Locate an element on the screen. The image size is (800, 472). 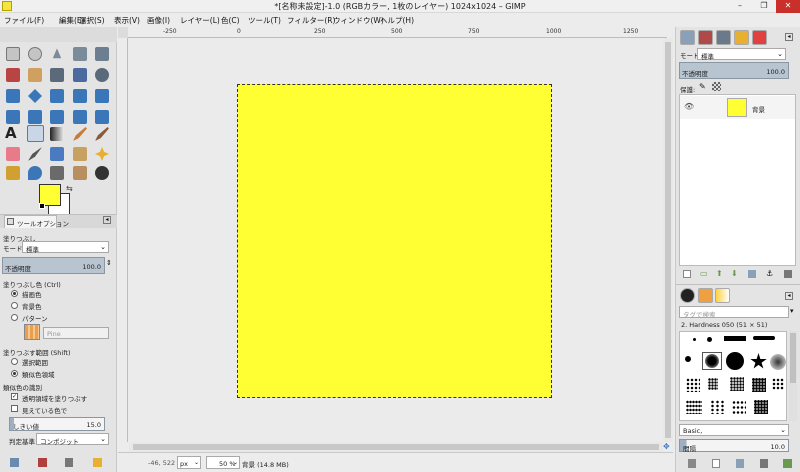
tag-dropdown-icon: ▾ is located at coordinates (792, 311).